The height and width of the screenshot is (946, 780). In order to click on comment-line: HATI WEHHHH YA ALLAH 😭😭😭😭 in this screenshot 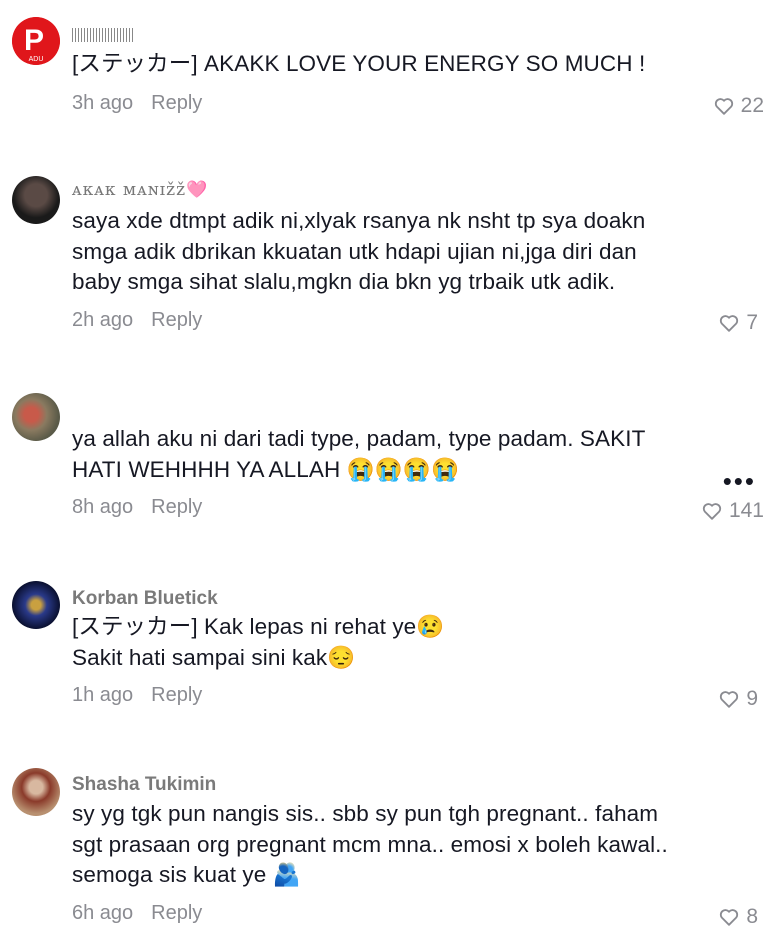, I will do `click(266, 469)`.